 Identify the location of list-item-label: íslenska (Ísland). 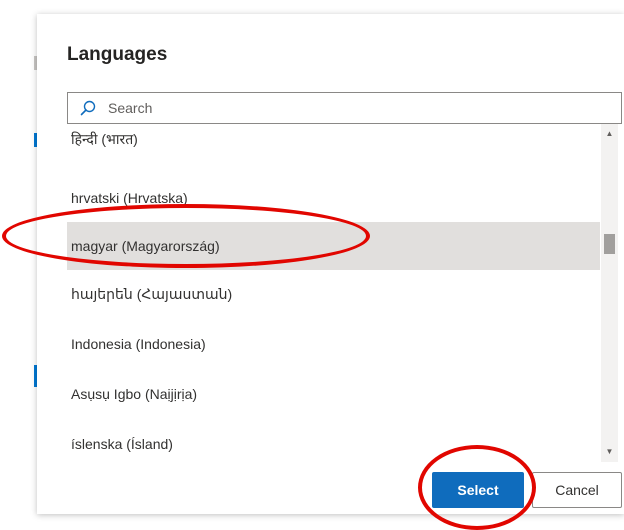
(122, 444).